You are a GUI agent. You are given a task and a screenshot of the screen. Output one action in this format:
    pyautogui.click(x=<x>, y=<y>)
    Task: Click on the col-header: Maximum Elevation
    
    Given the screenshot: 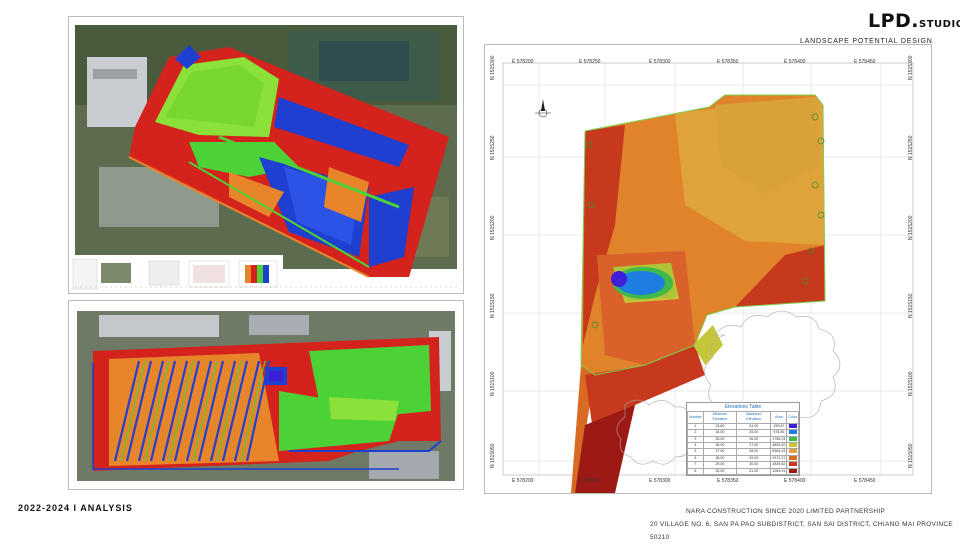 What is the action you would take?
    pyautogui.click(x=754, y=417)
    